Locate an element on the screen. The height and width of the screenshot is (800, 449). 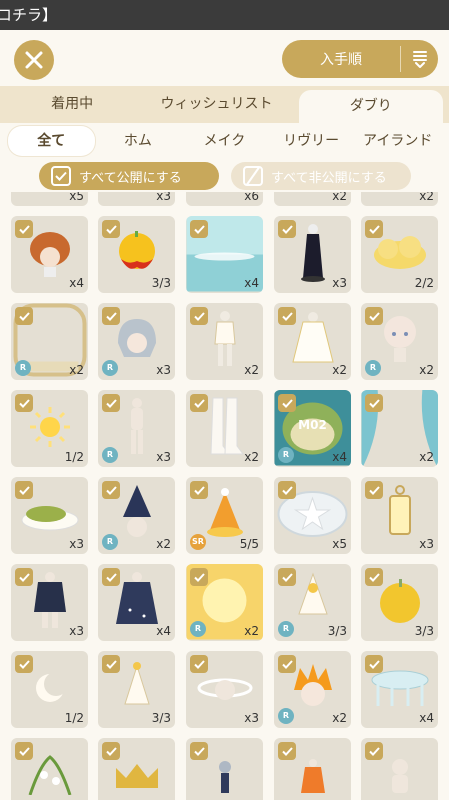
item-count: x4 is located at coordinates (426, 718).